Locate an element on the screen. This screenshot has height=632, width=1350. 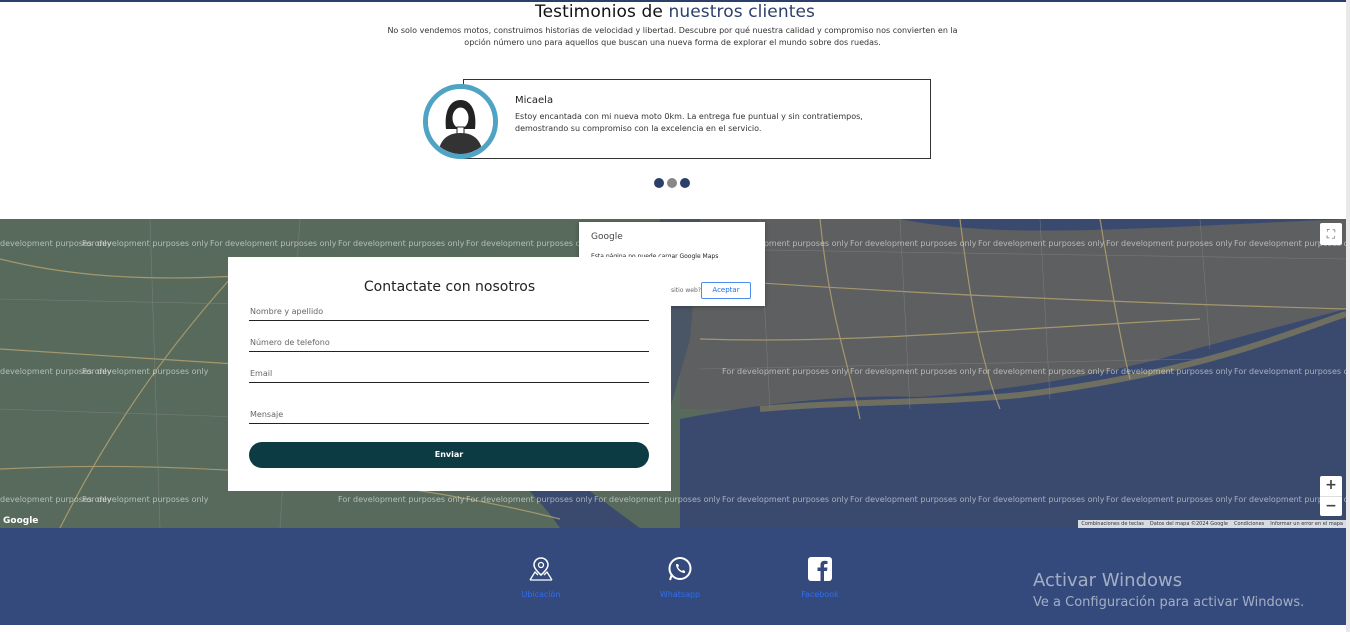
fullscreen-icon: ⛶ is located at coordinates (1331, 234).